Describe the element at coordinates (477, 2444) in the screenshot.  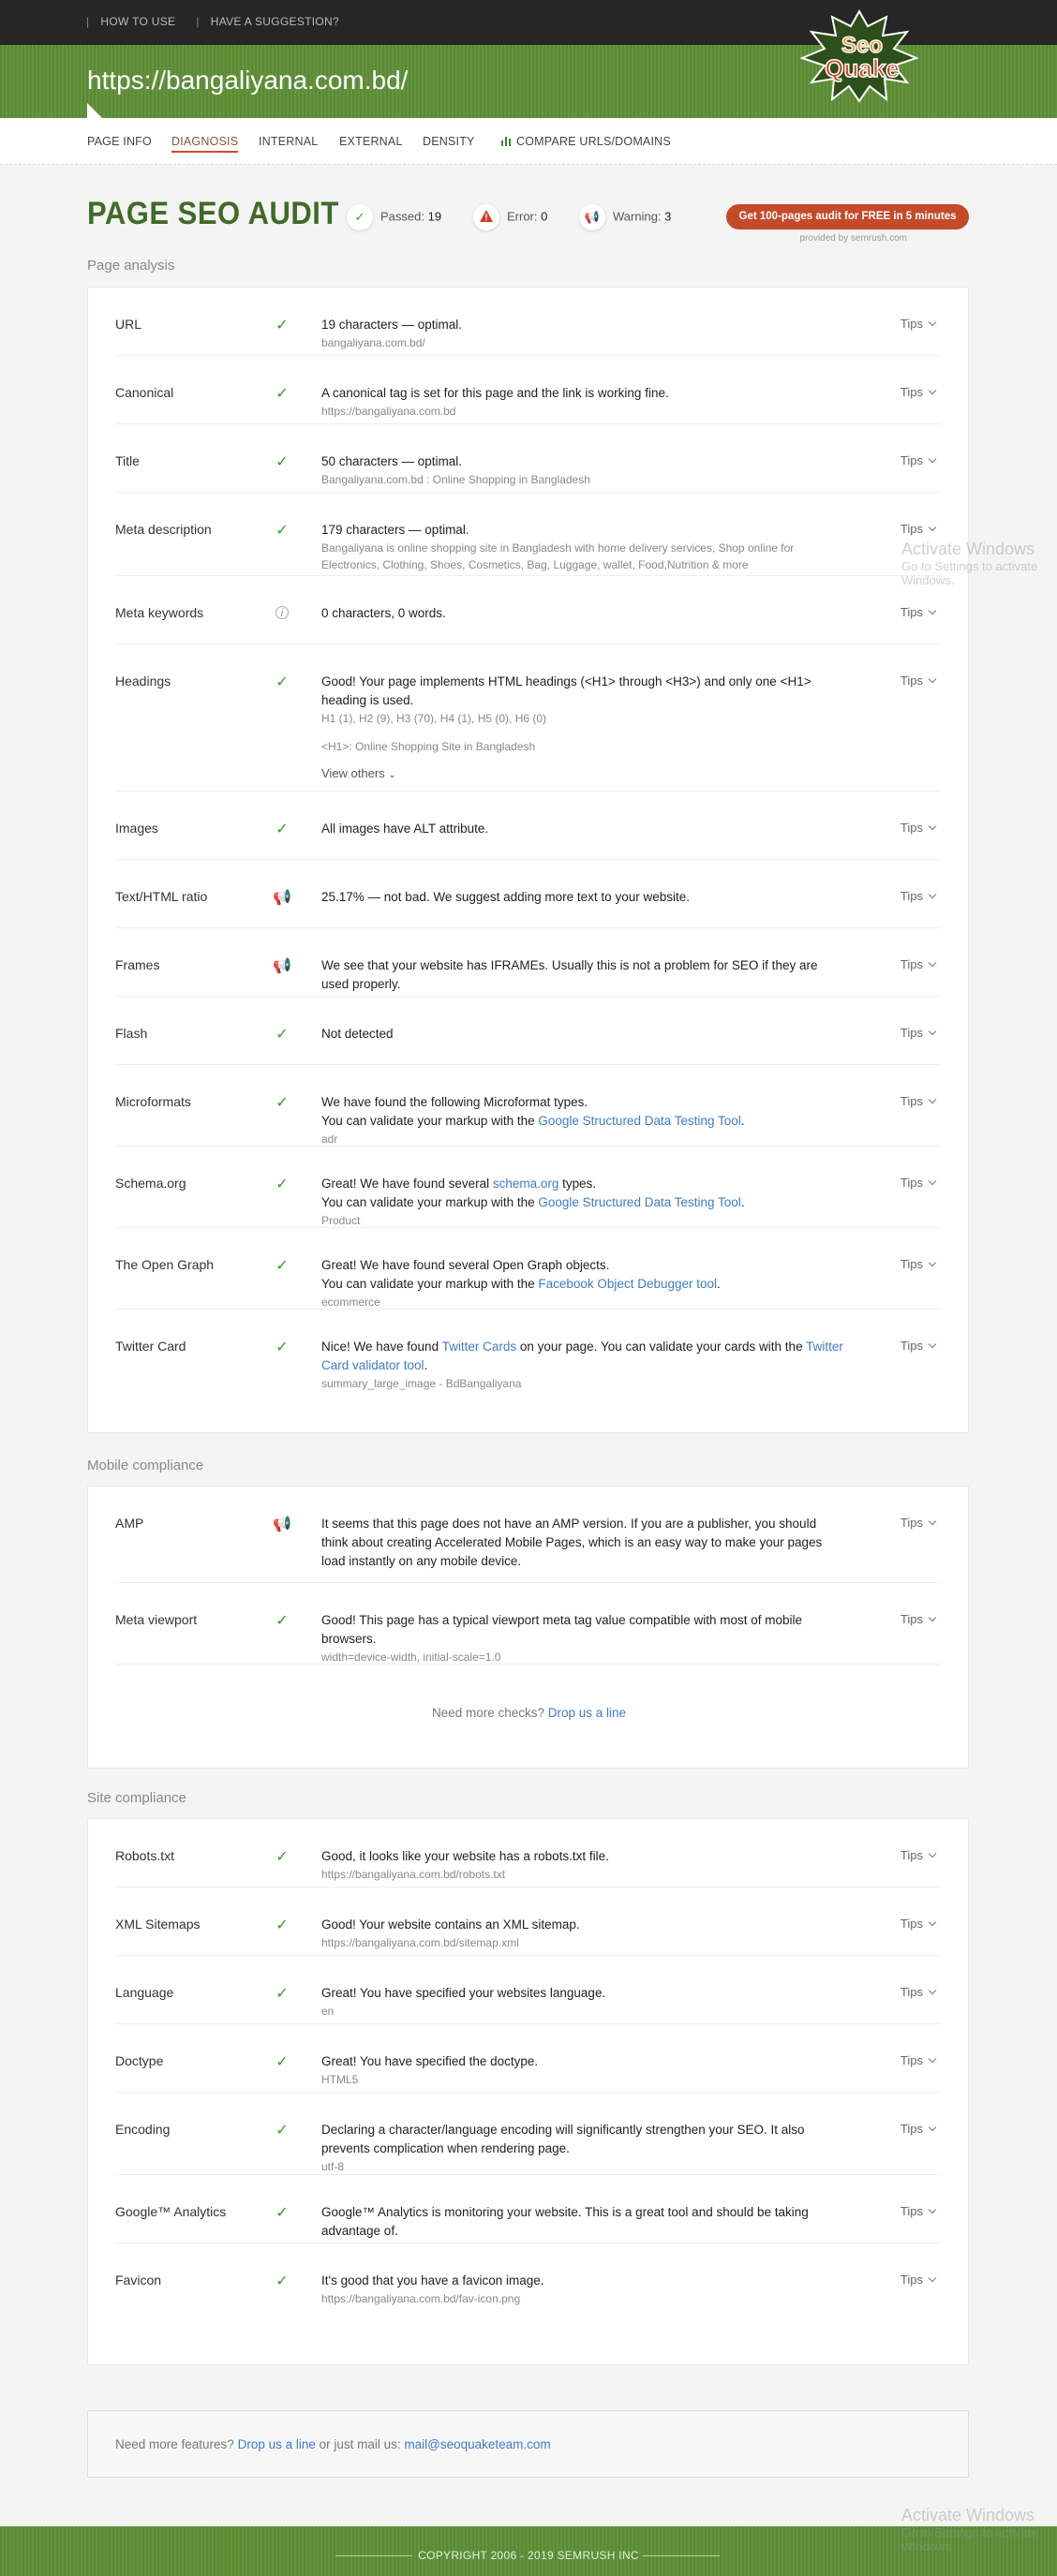
I see `email-link: mail@seoquaketeam.com` at that location.